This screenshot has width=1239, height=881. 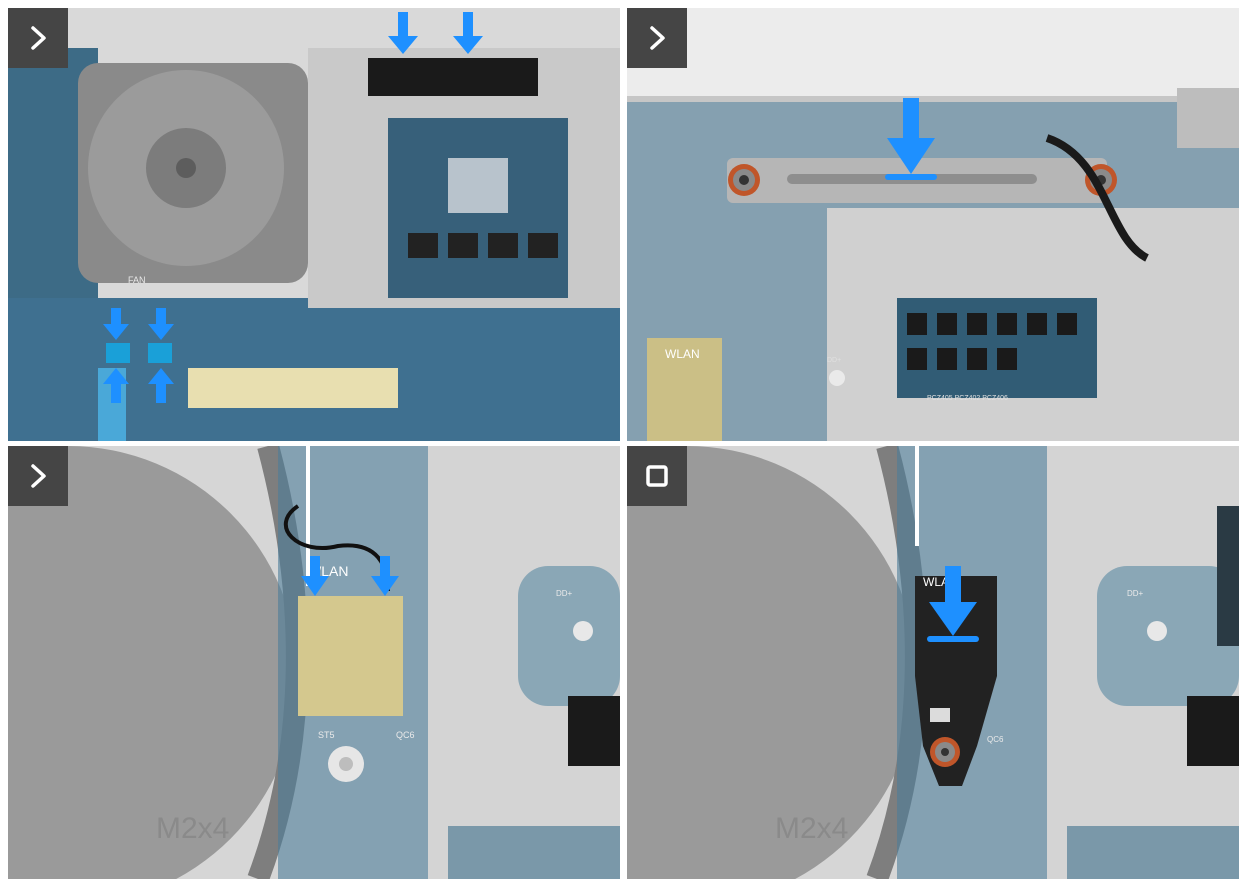 I want to click on stop-square-icon, so click(x=657, y=476).